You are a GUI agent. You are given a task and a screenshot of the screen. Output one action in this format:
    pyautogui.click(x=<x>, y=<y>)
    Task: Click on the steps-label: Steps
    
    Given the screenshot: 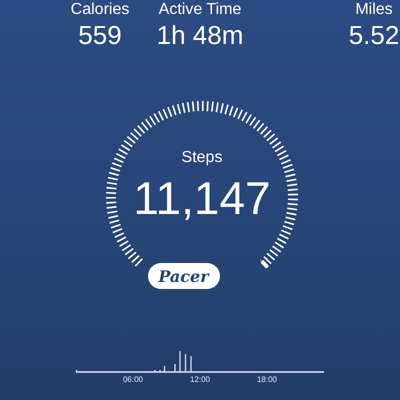 What is the action you would take?
    pyautogui.click(x=202, y=158)
    